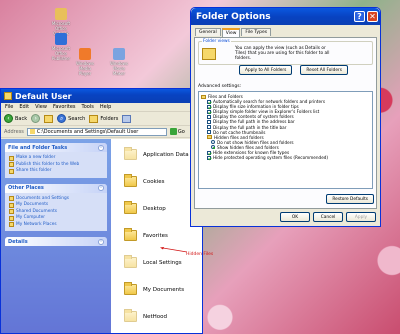  I want to click on desktop-shortcut: Microsoft Office Publisher, so click(61, 47).